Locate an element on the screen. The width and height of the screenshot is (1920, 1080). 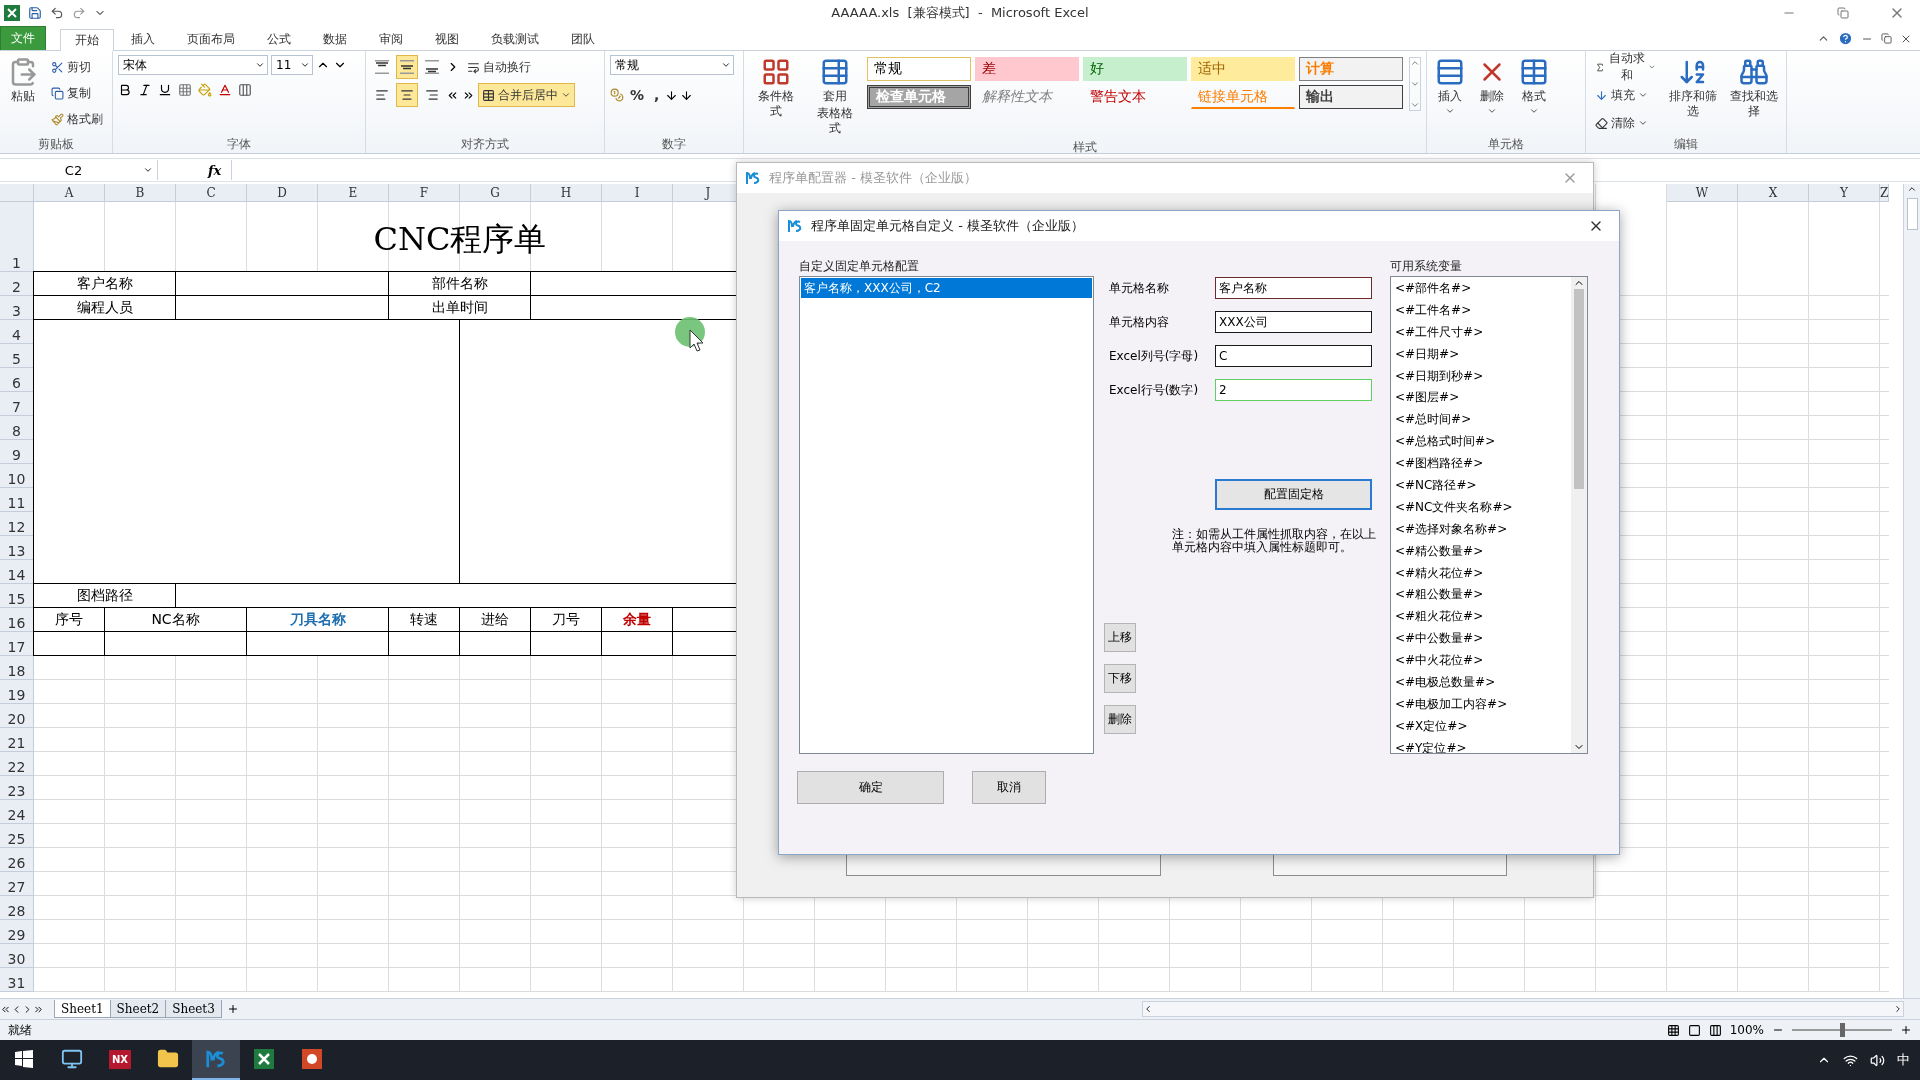
button-label: 表格格式 is located at coordinates (834, 121).